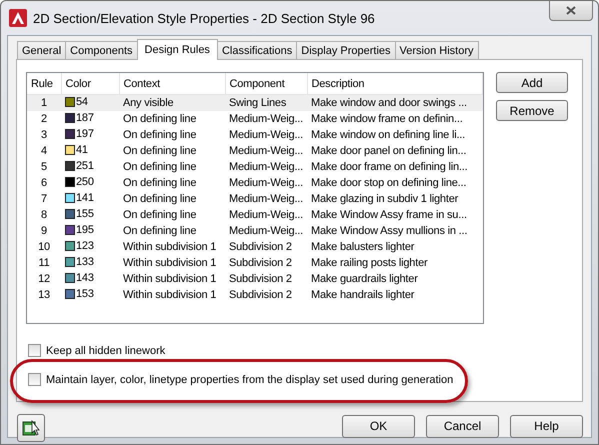 The width and height of the screenshot is (599, 445). I want to click on table-cell-text: 6, so click(44, 183).